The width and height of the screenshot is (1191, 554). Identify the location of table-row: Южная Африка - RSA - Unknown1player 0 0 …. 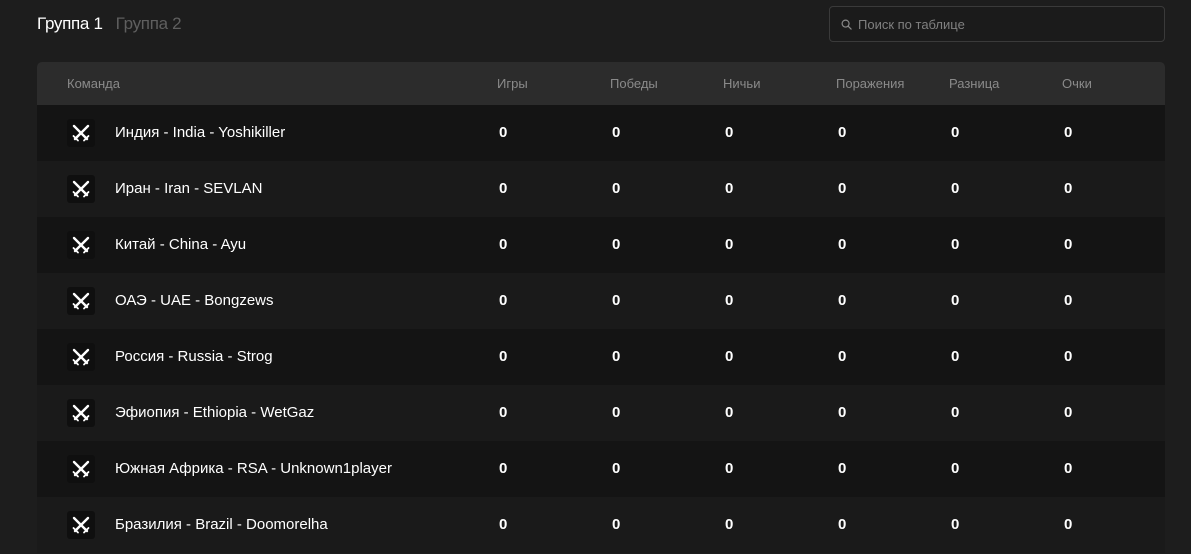
(601, 469).